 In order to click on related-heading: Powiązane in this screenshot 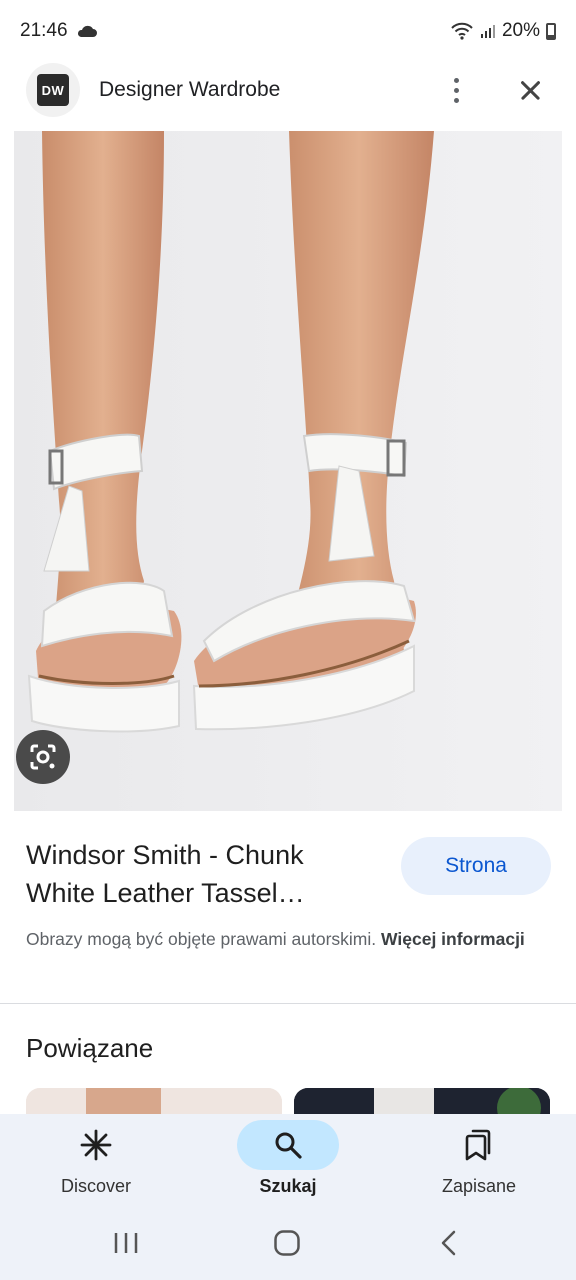, I will do `click(90, 1048)`.